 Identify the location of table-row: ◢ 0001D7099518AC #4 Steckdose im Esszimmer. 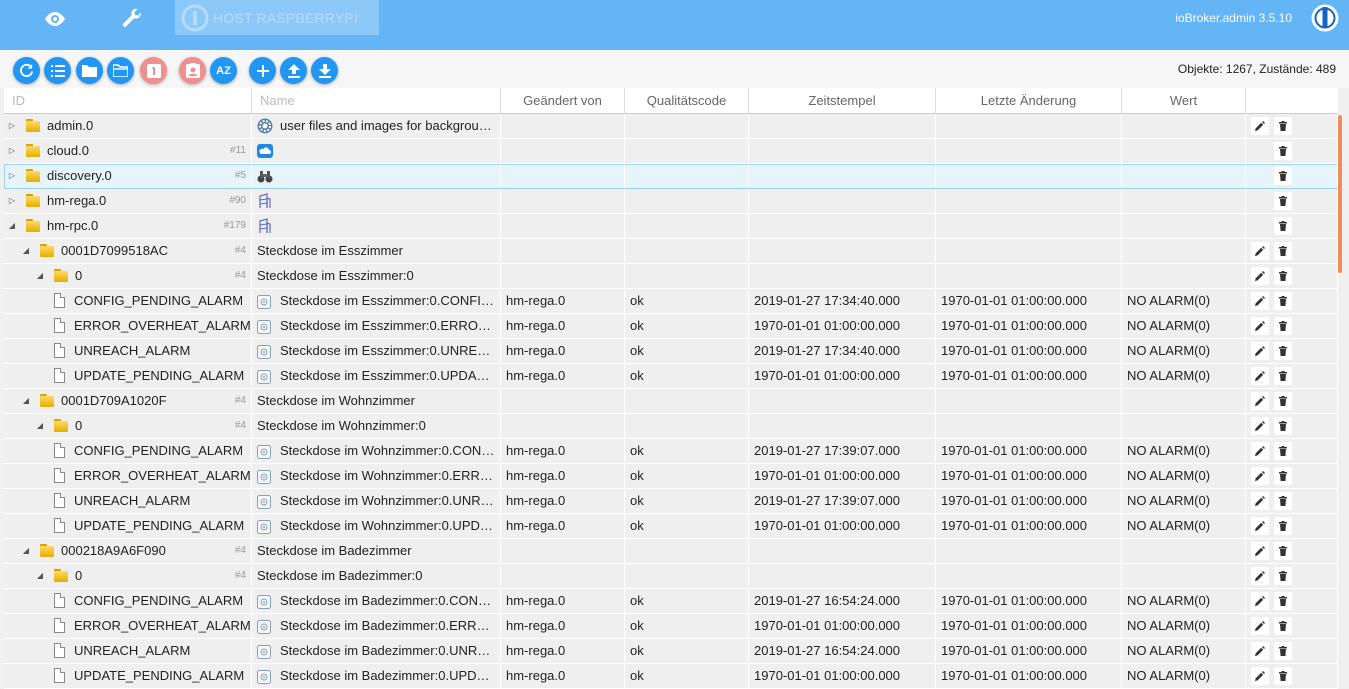
(671, 251).